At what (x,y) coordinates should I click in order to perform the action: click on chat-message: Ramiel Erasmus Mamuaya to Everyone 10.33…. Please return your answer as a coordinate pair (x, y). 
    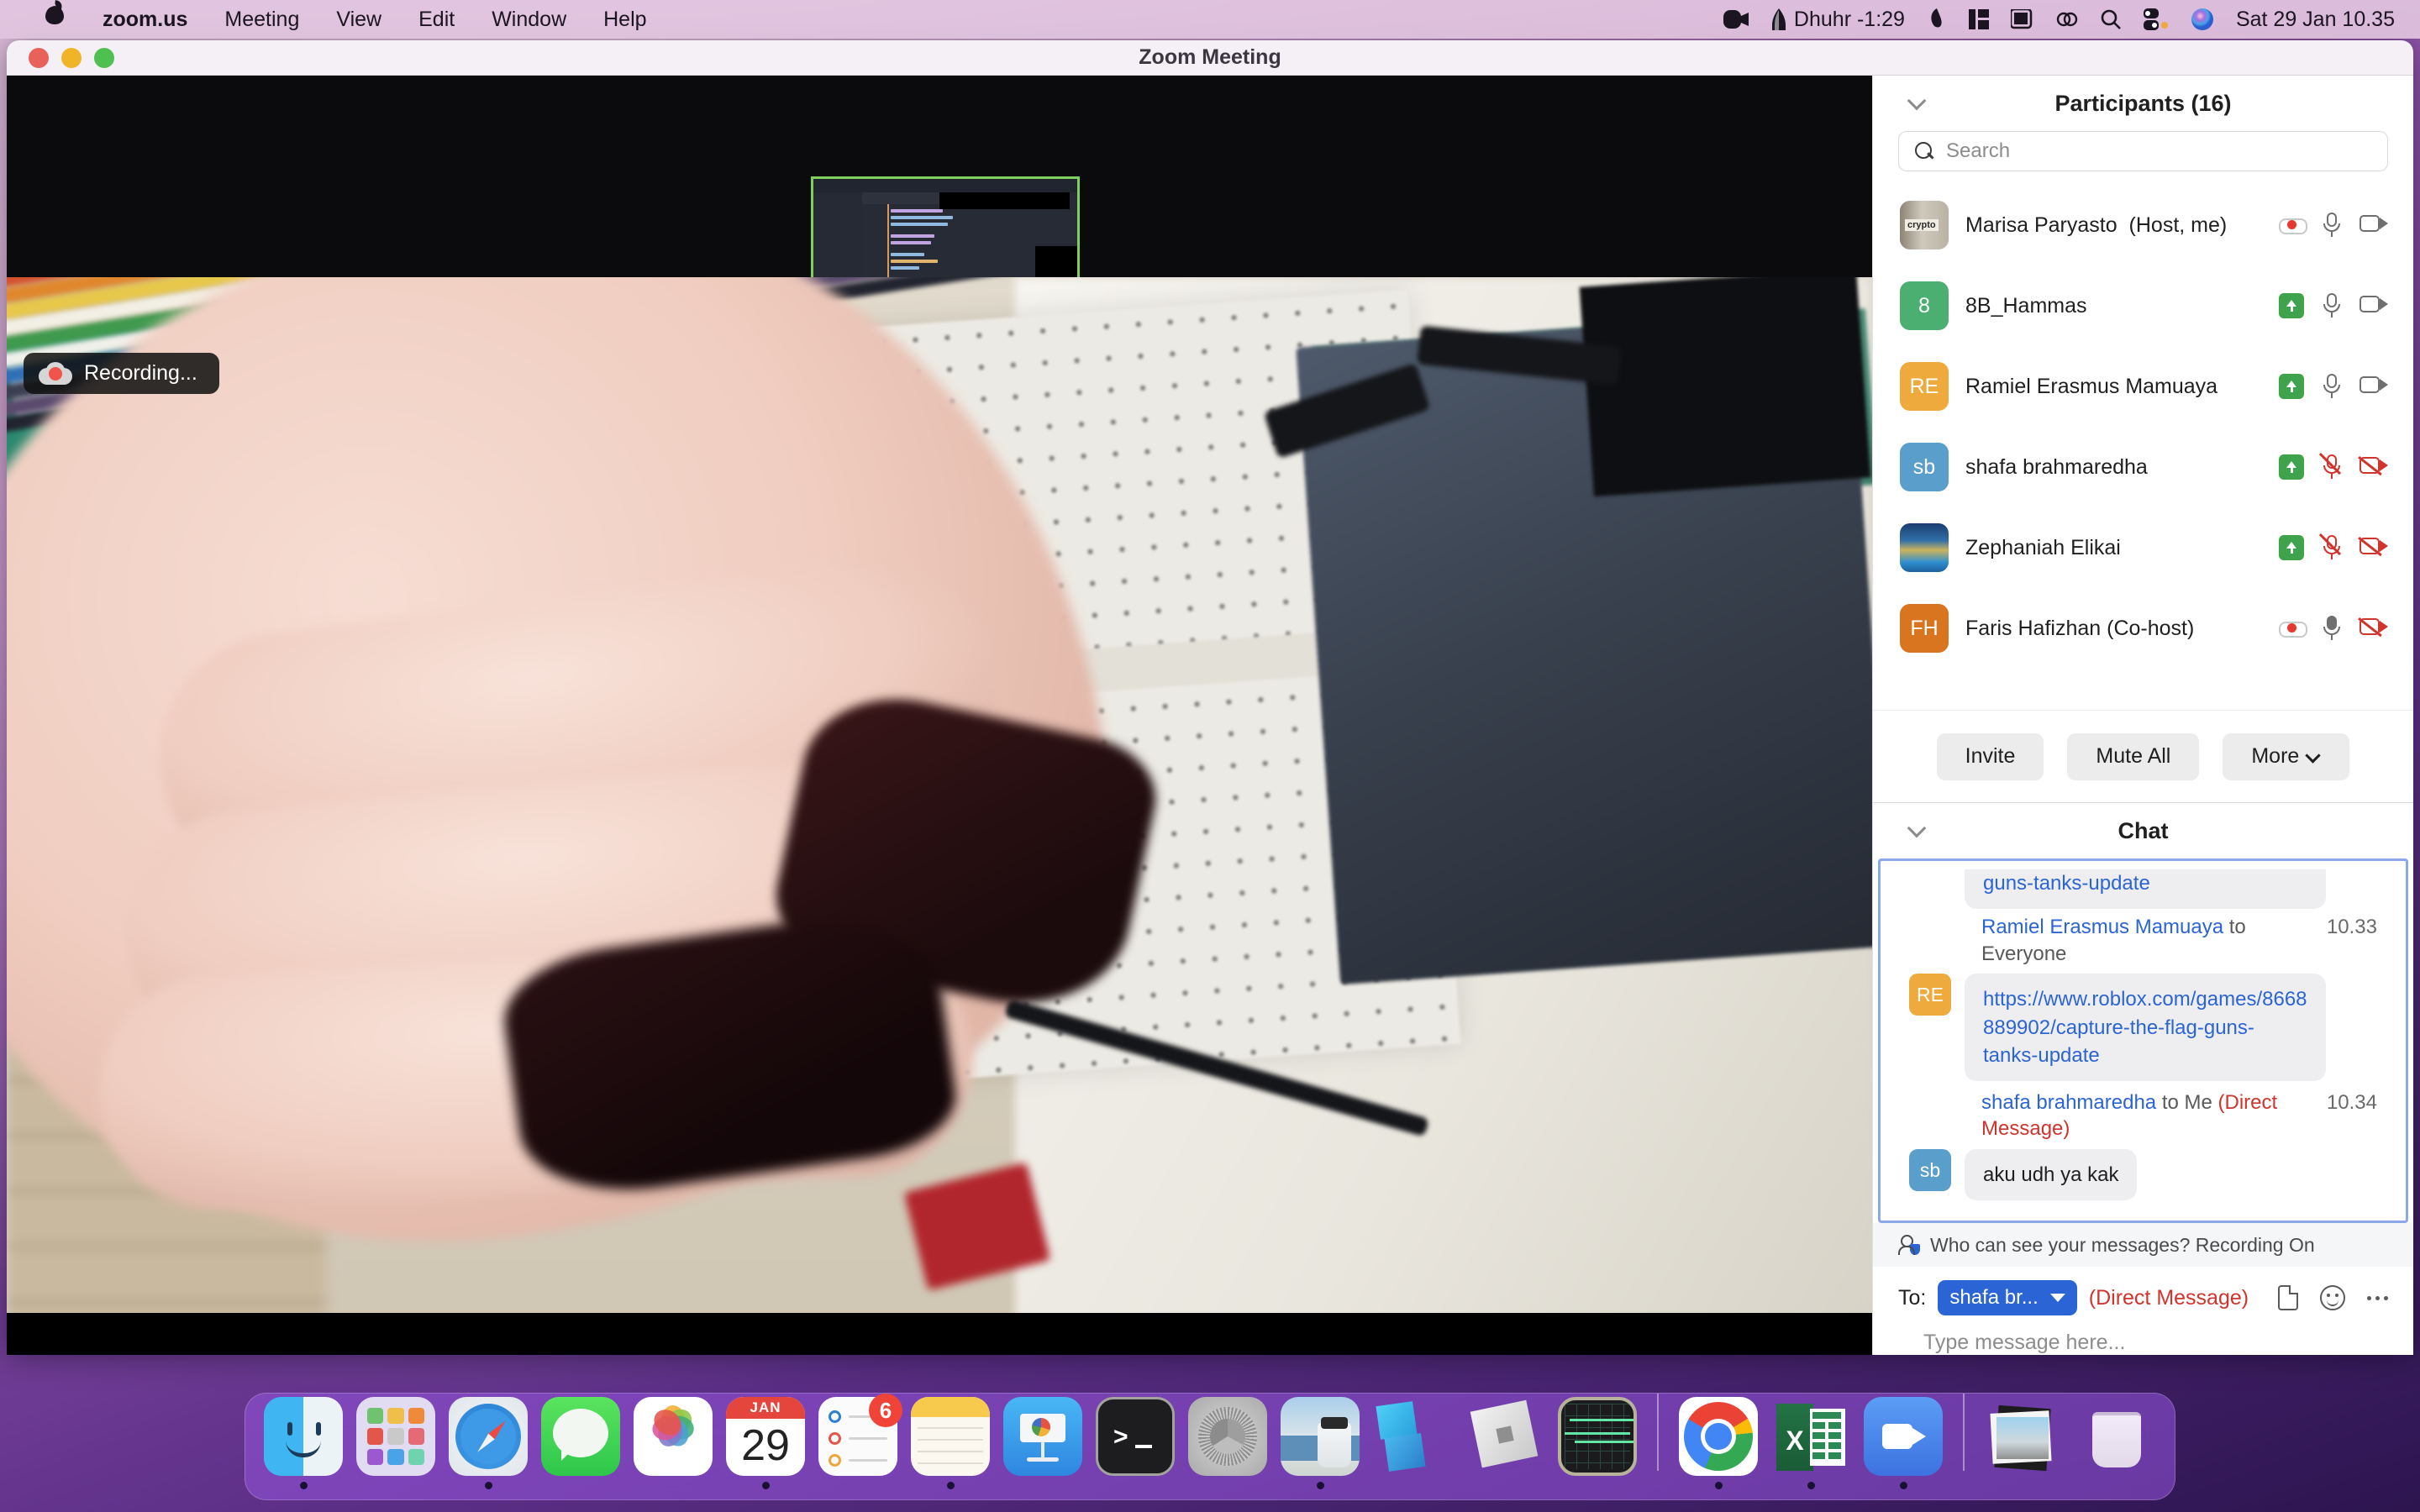
    Looking at the image, I should click on (2144, 1000).